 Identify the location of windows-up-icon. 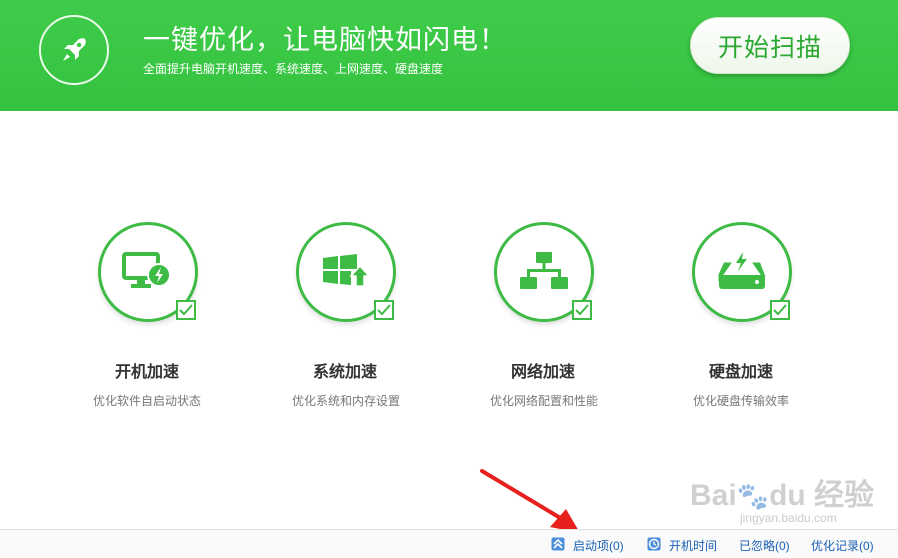
(347, 270).